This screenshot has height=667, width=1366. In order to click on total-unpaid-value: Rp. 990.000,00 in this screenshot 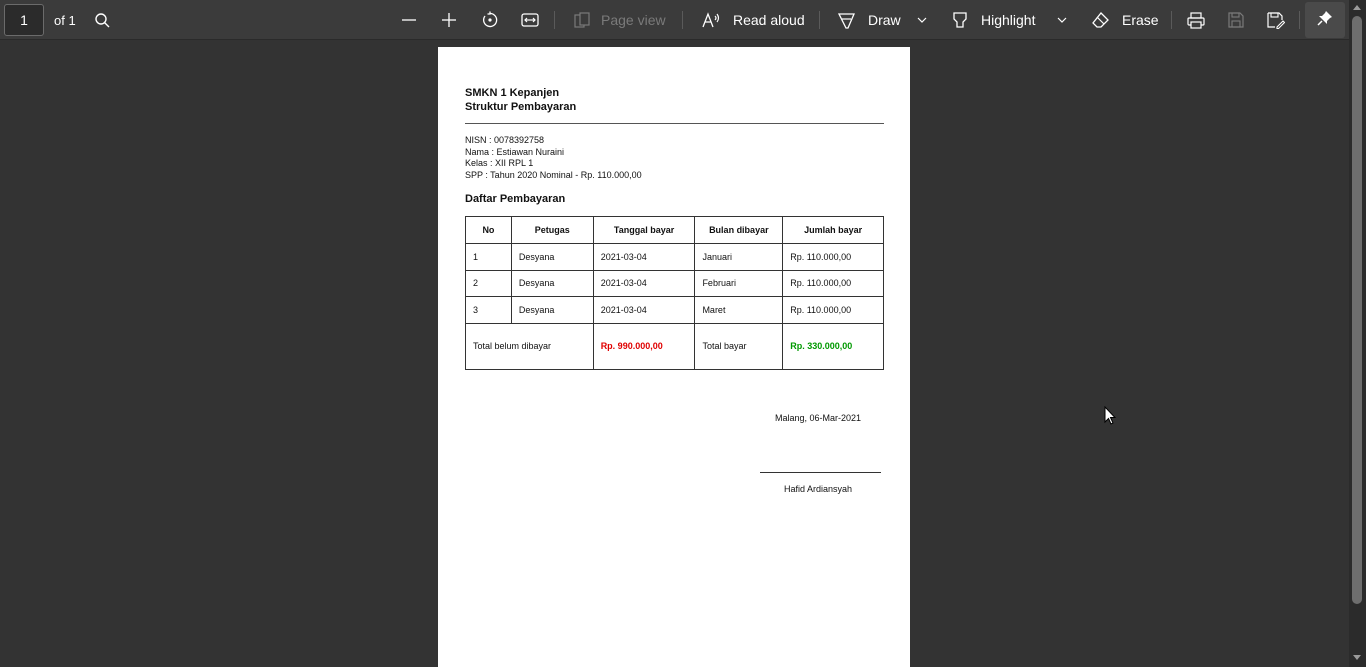, I will do `click(644, 346)`.